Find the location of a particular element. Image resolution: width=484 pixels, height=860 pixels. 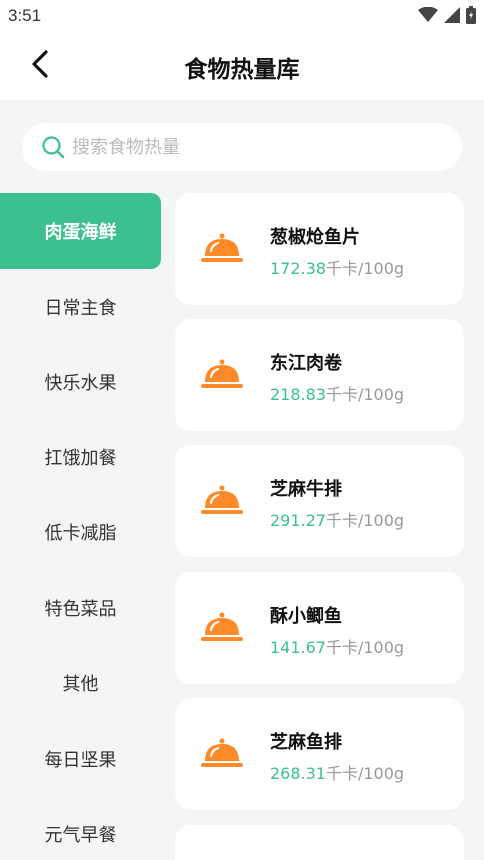

calorie-value: 172.38 is located at coordinates (298, 268).